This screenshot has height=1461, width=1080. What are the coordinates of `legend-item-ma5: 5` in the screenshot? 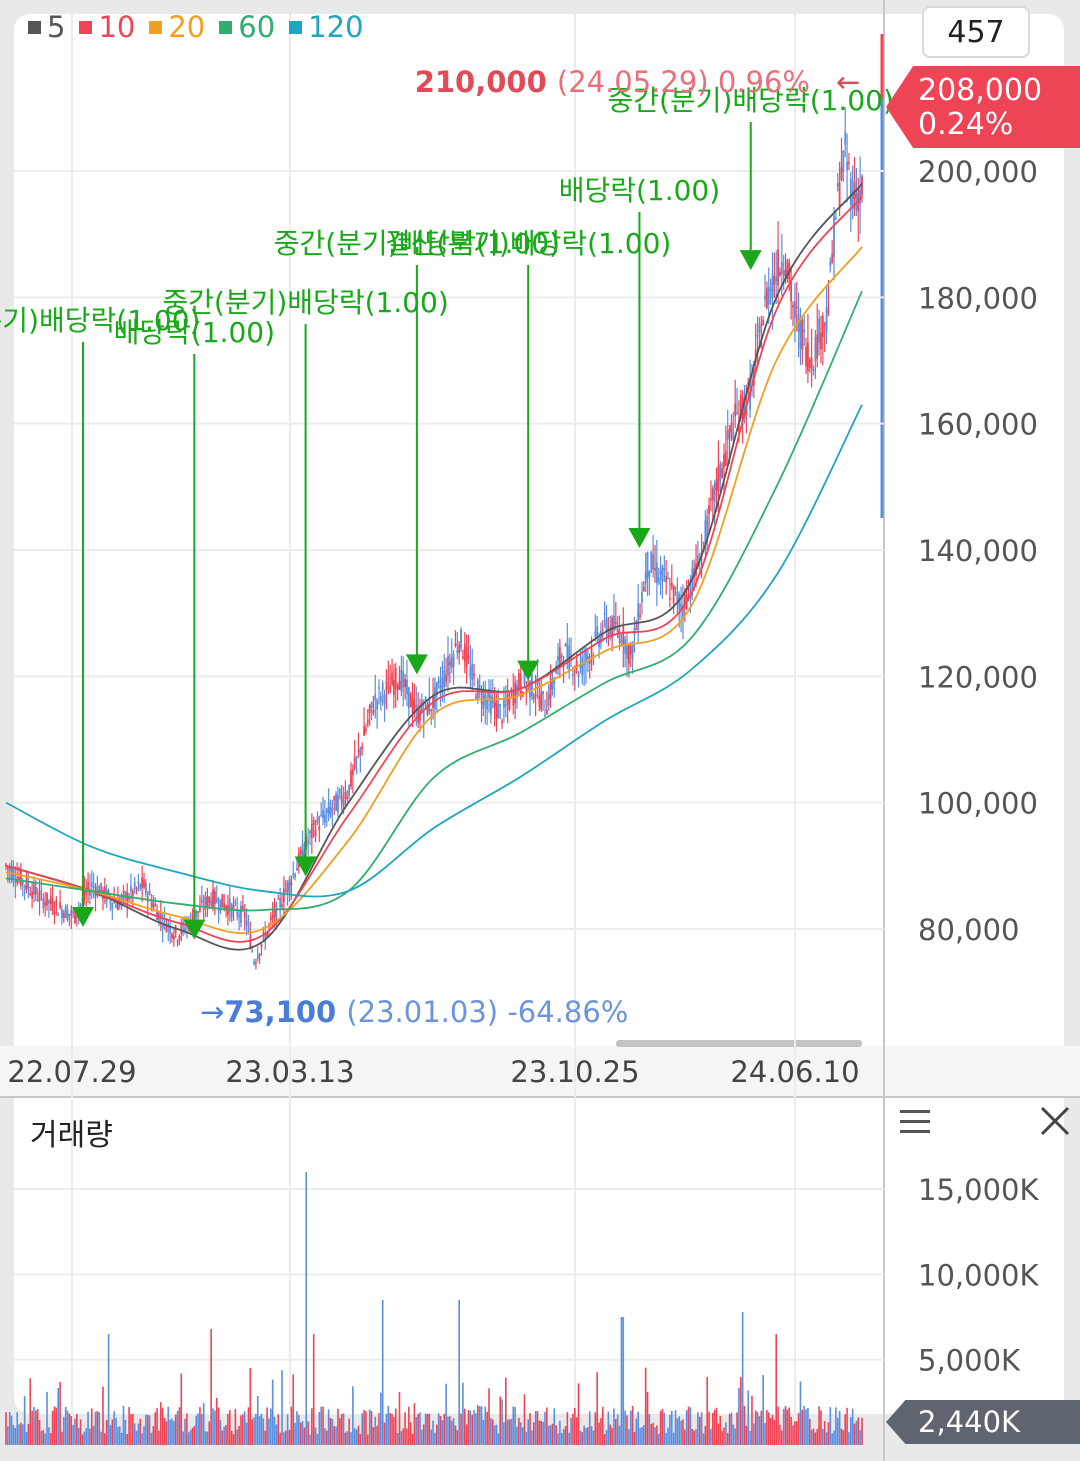 It's located at (46, 27).